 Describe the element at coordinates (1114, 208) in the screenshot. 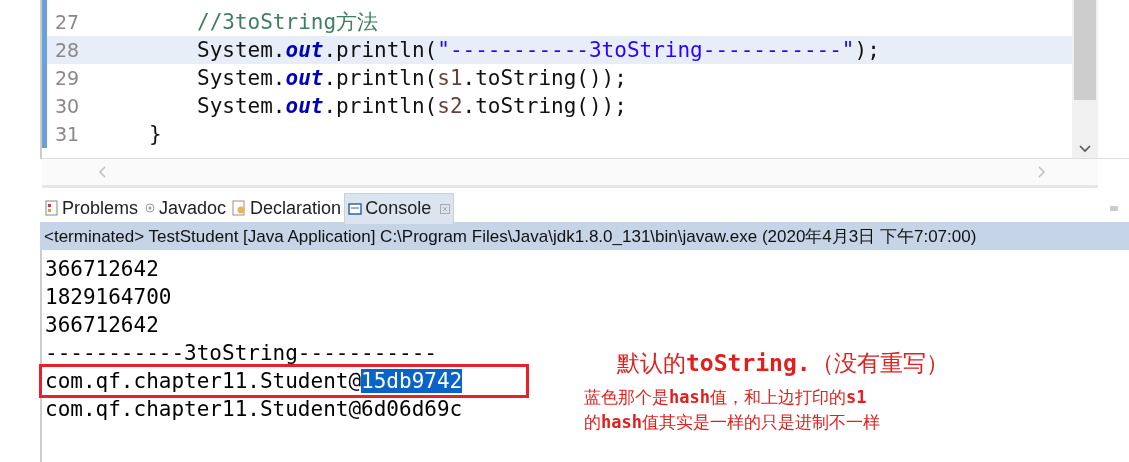

I see `minimize-icon` at that location.